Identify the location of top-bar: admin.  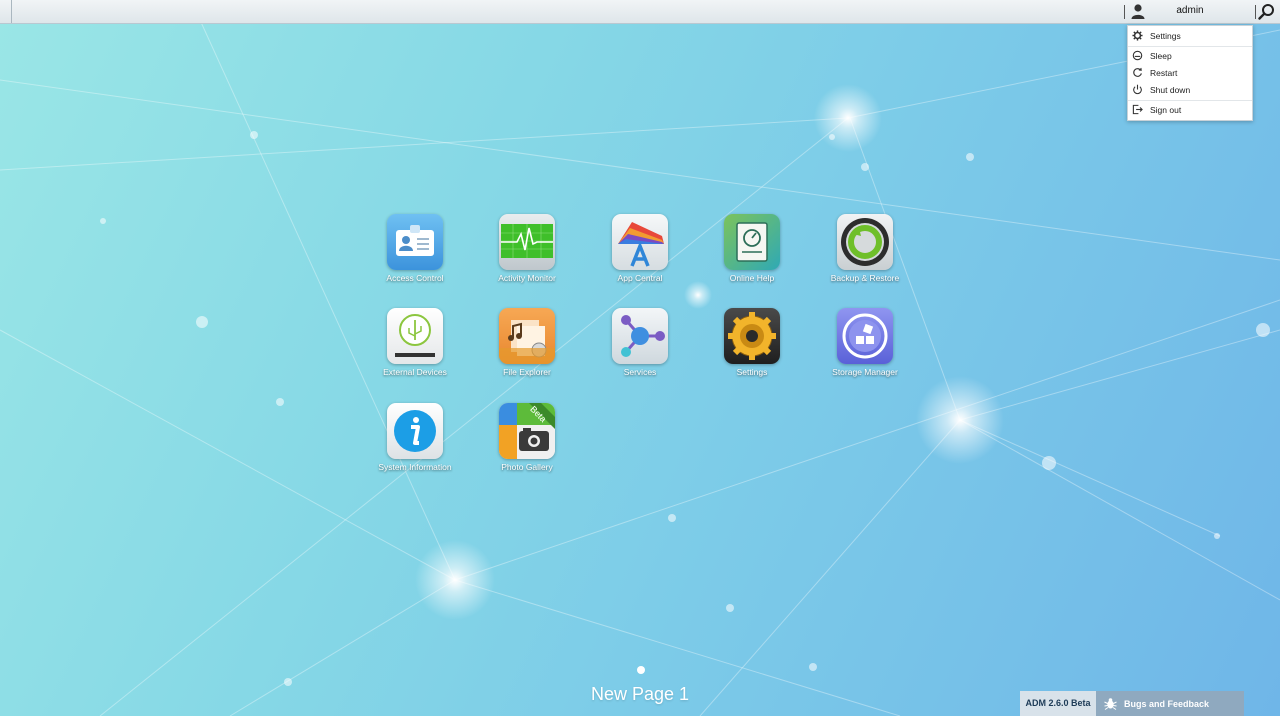
(640, 12).